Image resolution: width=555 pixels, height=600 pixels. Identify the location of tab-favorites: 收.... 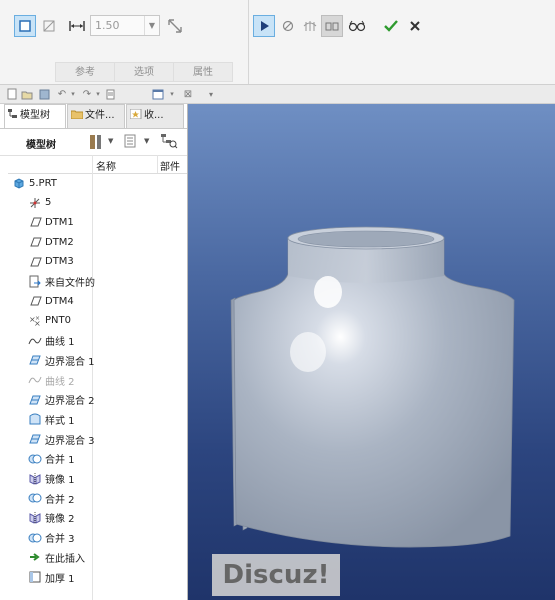
(155, 116).